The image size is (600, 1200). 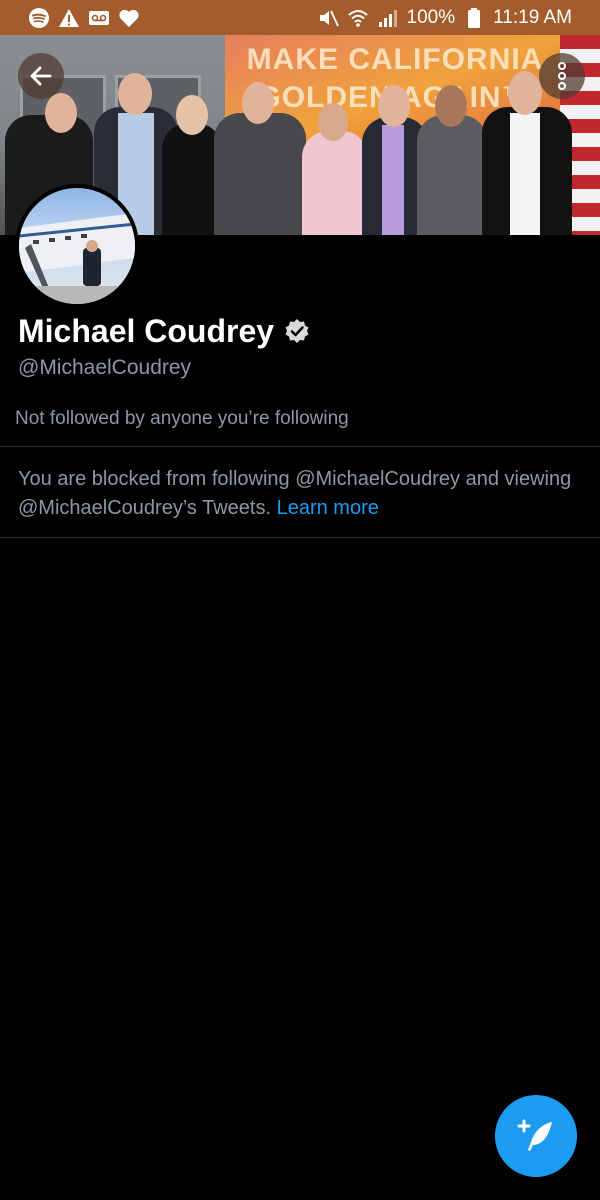 I want to click on avatar, so click(x=77, y=246).